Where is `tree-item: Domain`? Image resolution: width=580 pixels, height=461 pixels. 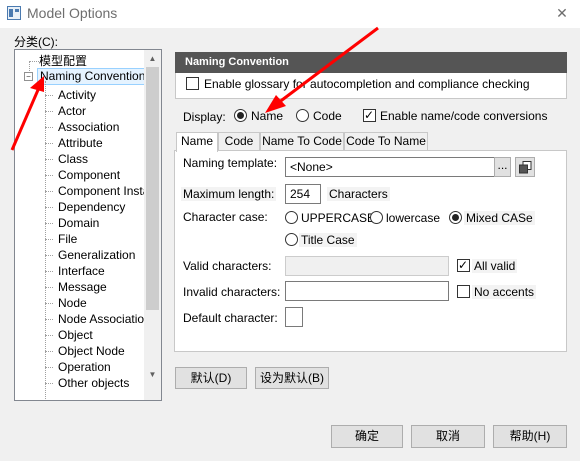 tree-item: Domain is located at coordinates (78, 223).